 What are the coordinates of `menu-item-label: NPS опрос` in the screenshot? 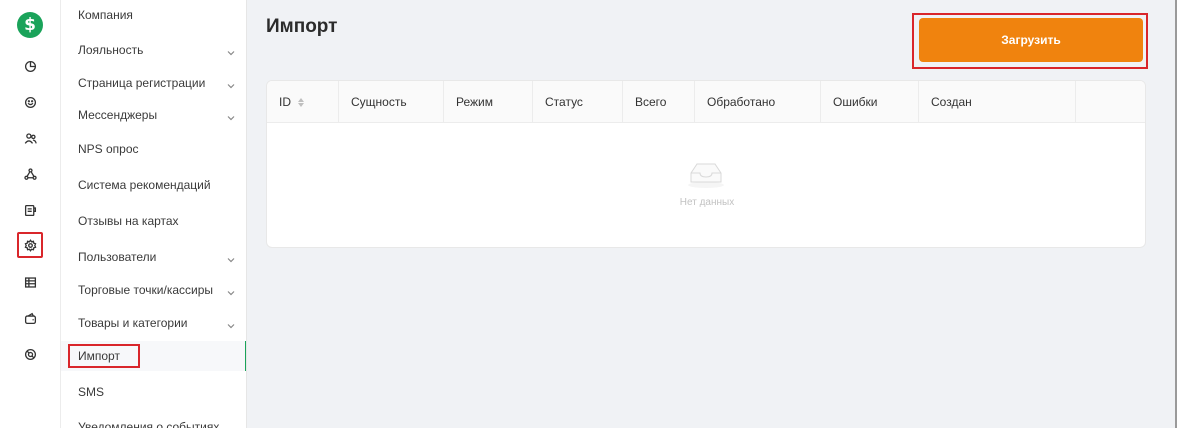 It's located at (108, 149).